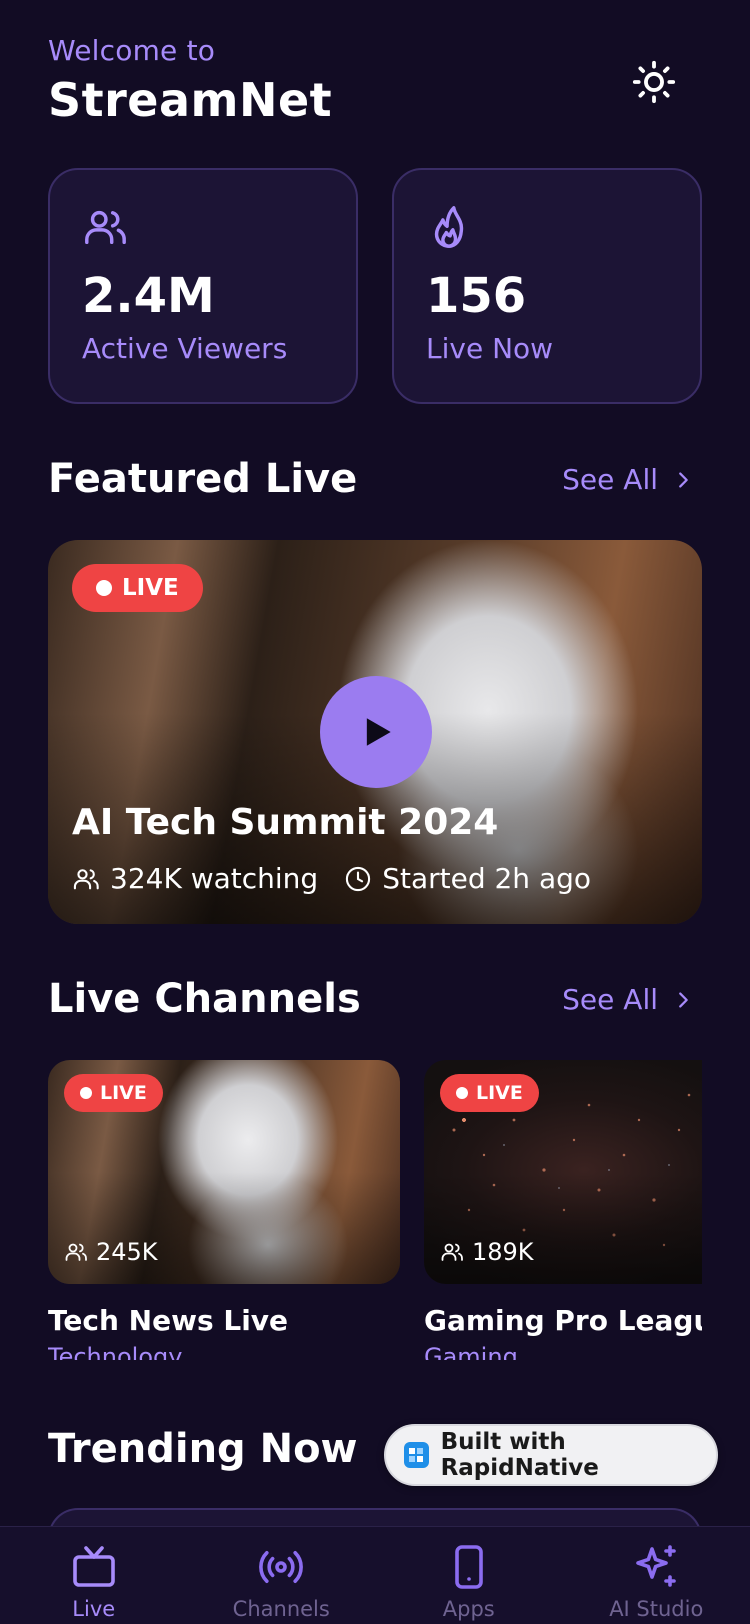 Image resolution: width=750 pixels, height=1624 pixels. Describe the element at coordinates (204, 999) in the screenshot. I see `channels-section-title: Live Channels` at that location.